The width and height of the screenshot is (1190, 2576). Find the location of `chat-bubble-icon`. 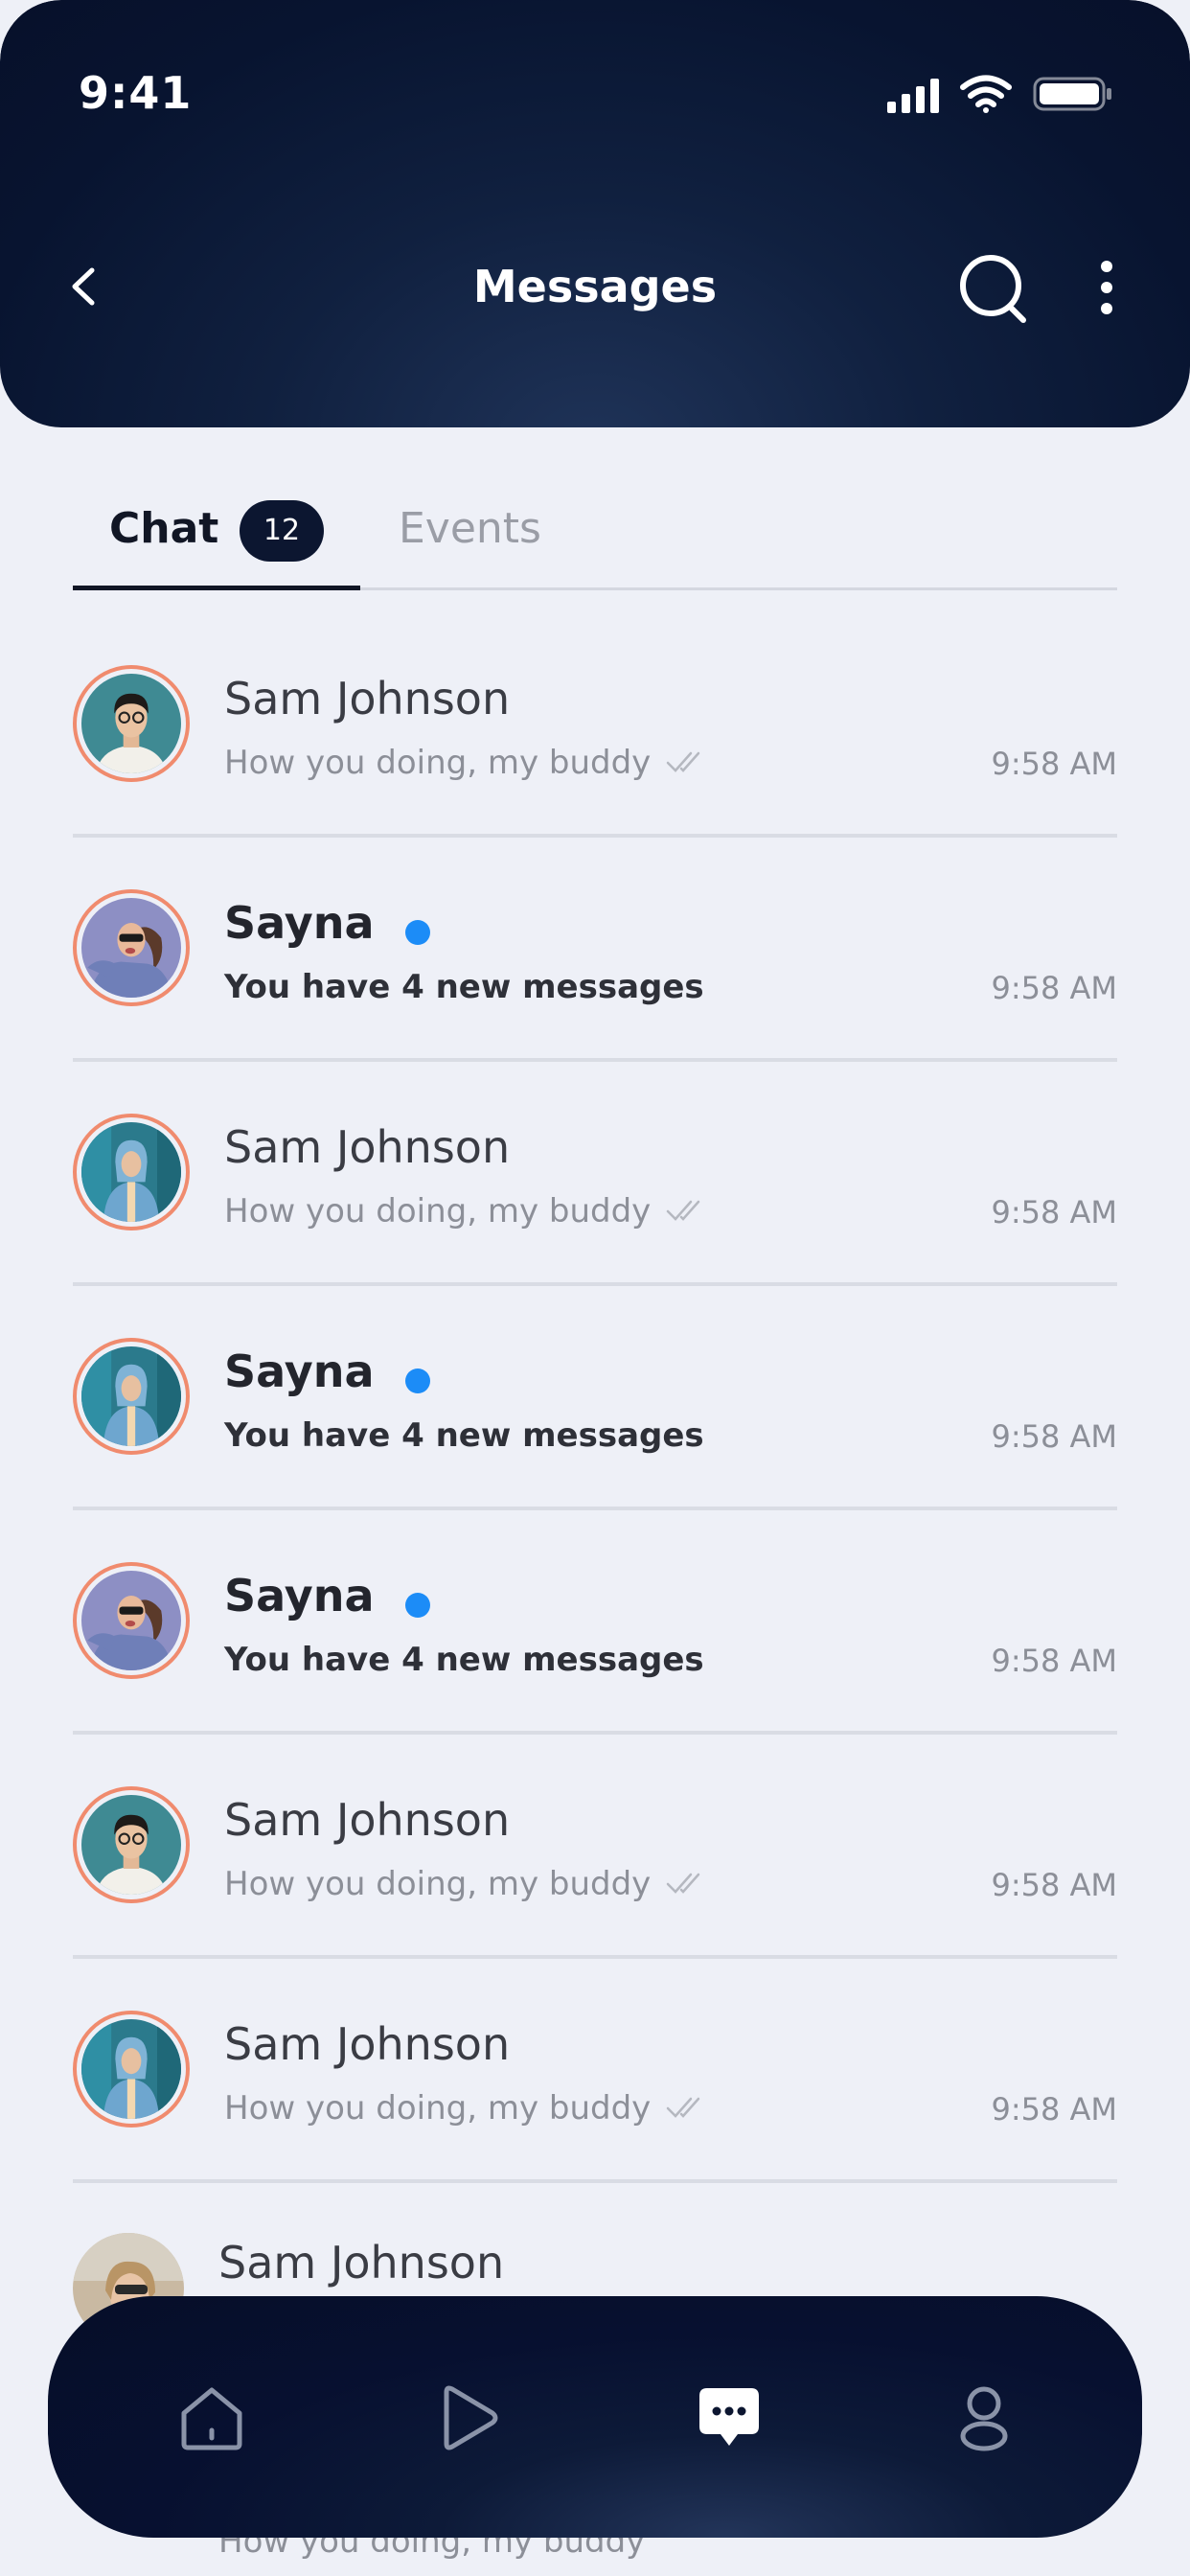

chat-bubble-icon is located at coordinates (729, 2417).